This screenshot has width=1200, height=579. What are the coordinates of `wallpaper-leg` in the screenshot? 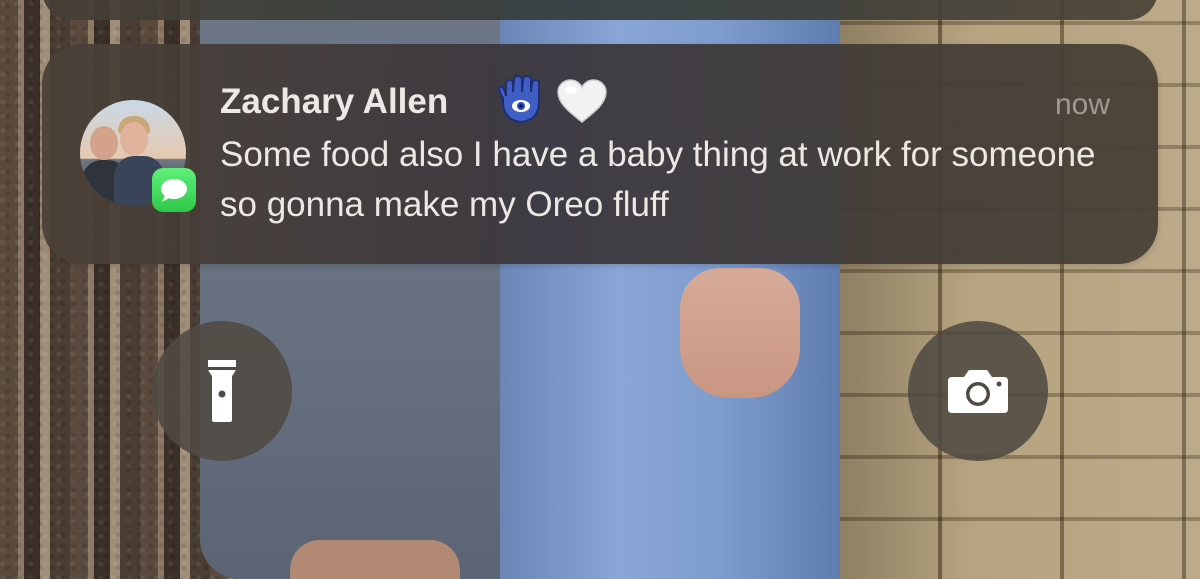 It's located at (375, 559).